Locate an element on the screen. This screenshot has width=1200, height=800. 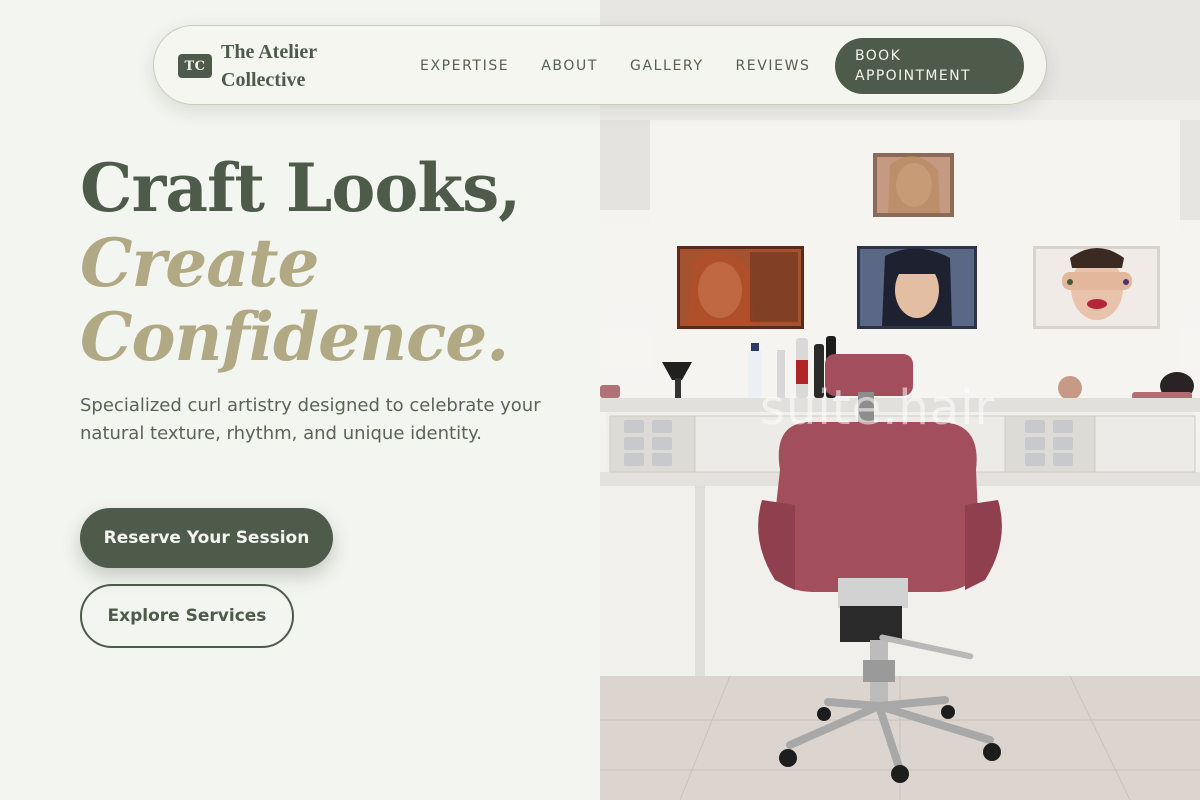
nav-links: EXPERTISE ABOUT GALLERY REVIEWS is located at coordinates (631, 66).